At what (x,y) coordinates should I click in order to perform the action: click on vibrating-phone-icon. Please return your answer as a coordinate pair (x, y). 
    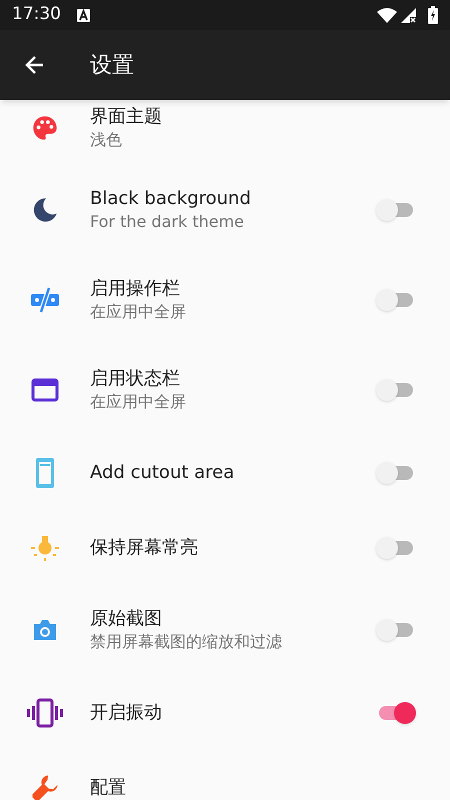
    Looking at the image, I should click on (45, 713).